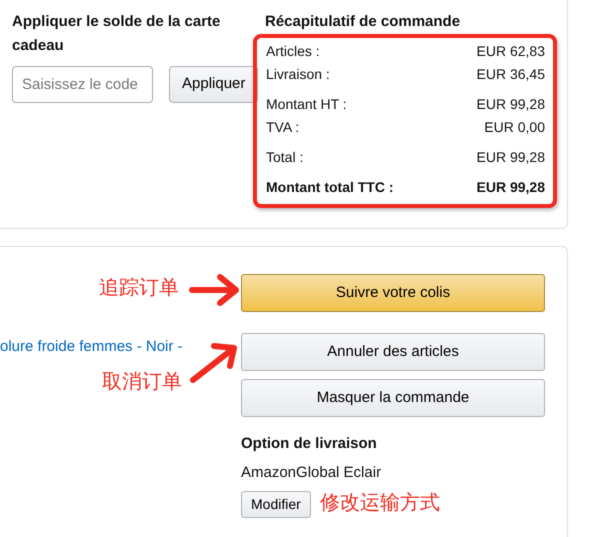 This screenshot has width=600, height=537. I want to click on action-button: Annuler des articles, so click(393, 352).